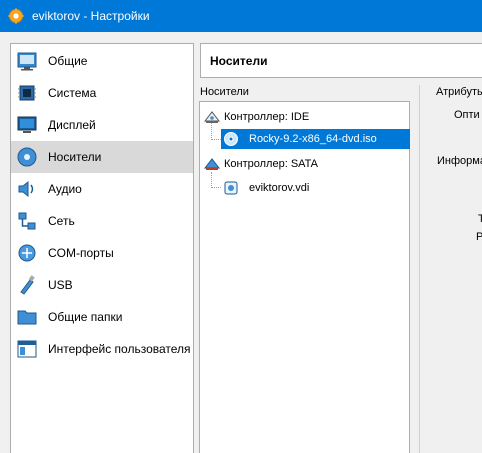 Image resolution: width=482 pixels, height=453 pixels. I want to click on device-label: Rocky-9.2-x86_64-dvd.iso, so click(313, 139).